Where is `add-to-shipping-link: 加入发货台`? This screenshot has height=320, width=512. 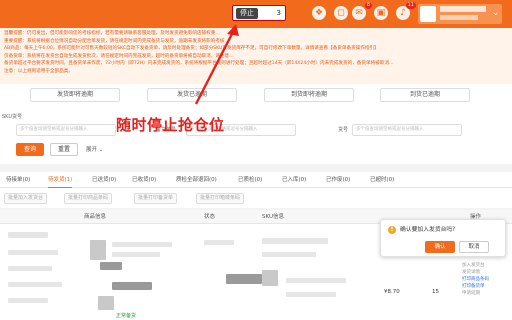 add-to-shipping-link: 加入发货台 is located at coordinates (486, 265).